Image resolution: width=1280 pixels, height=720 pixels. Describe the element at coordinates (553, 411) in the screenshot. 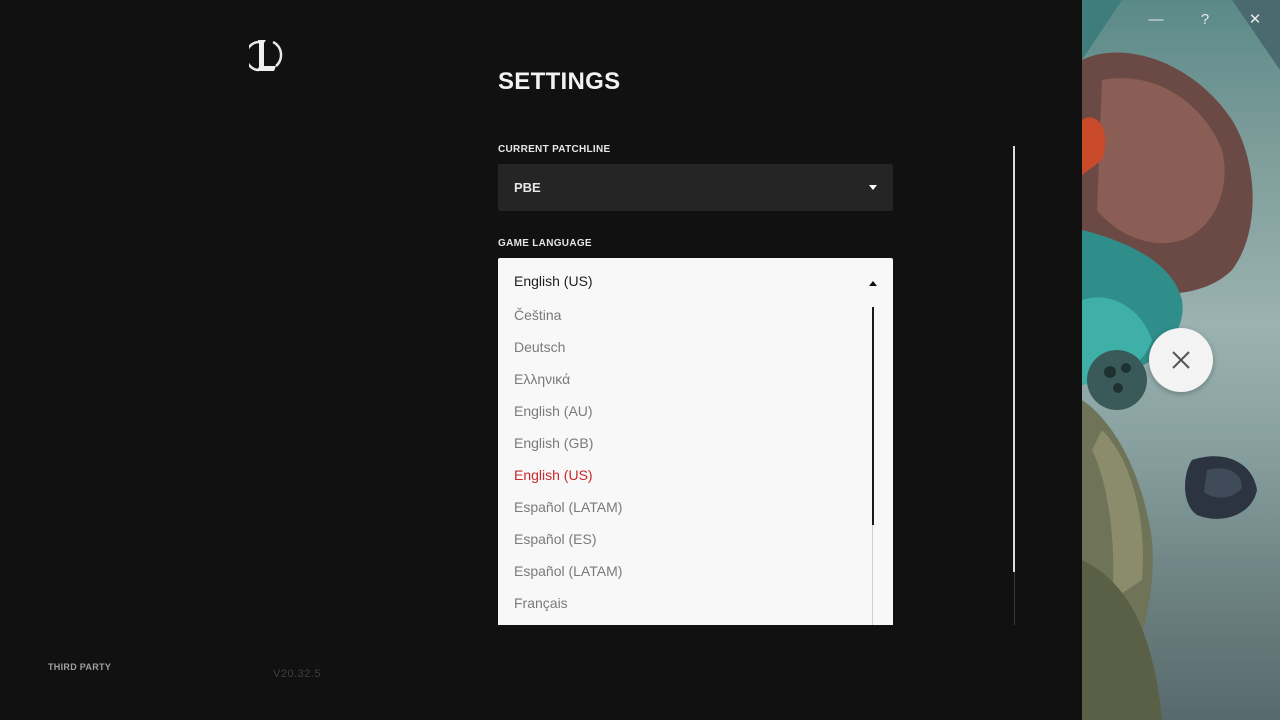

I see `language-option: English (AU)` at that location.